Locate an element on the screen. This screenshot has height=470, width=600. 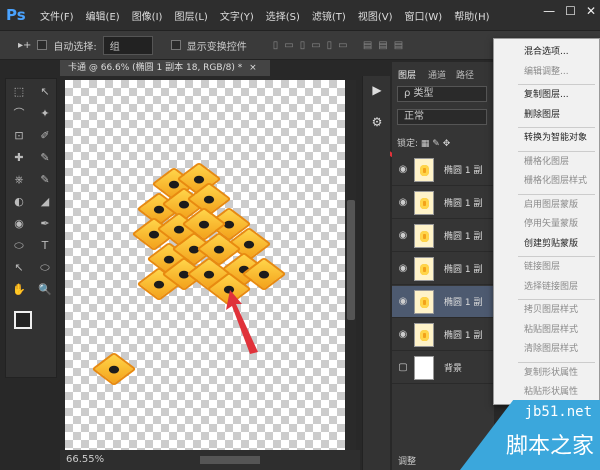
crop-icon: ⊡ is located at coordinates (19, 136).